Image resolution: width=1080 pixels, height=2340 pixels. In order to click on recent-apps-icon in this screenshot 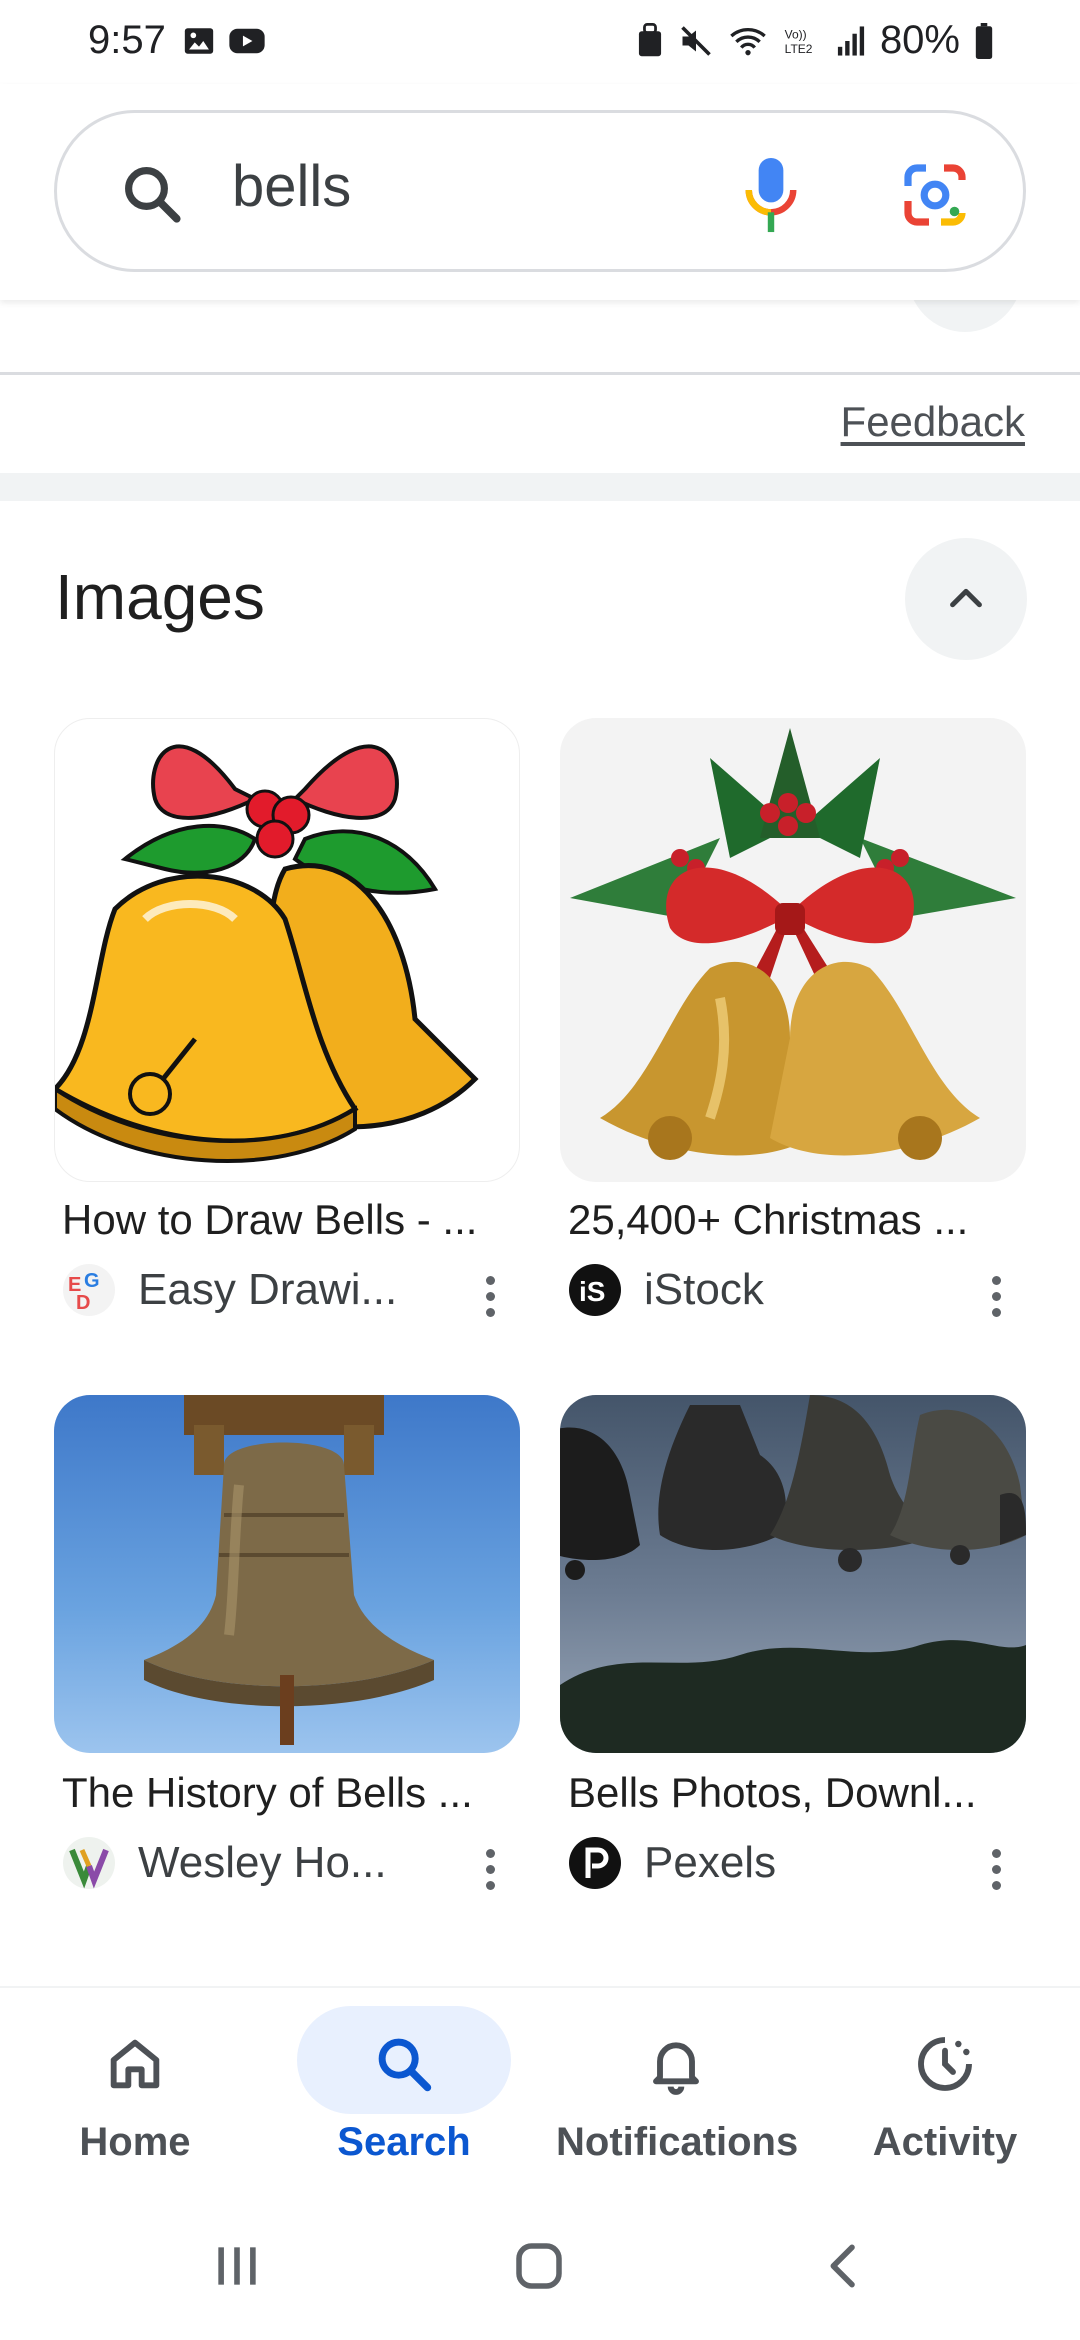, I will do `click(237, 2266)`.